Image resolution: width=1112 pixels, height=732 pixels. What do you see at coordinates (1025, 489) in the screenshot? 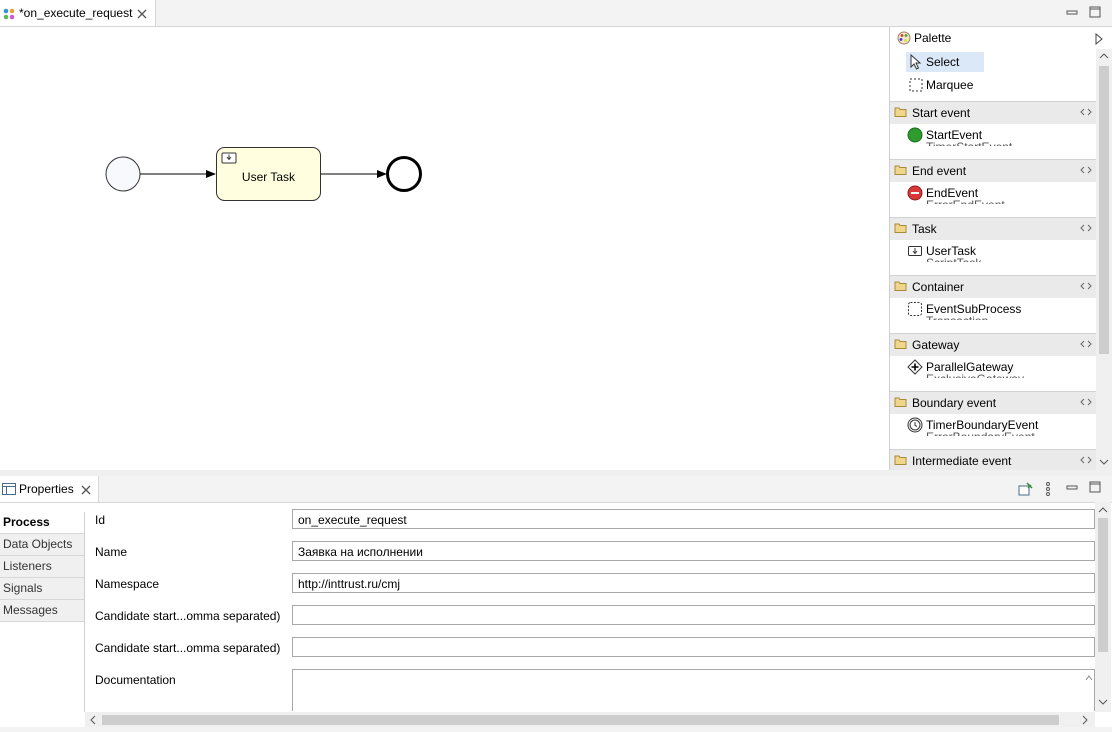
I see `pin-view-icon` at bounding box center [1025, 489].